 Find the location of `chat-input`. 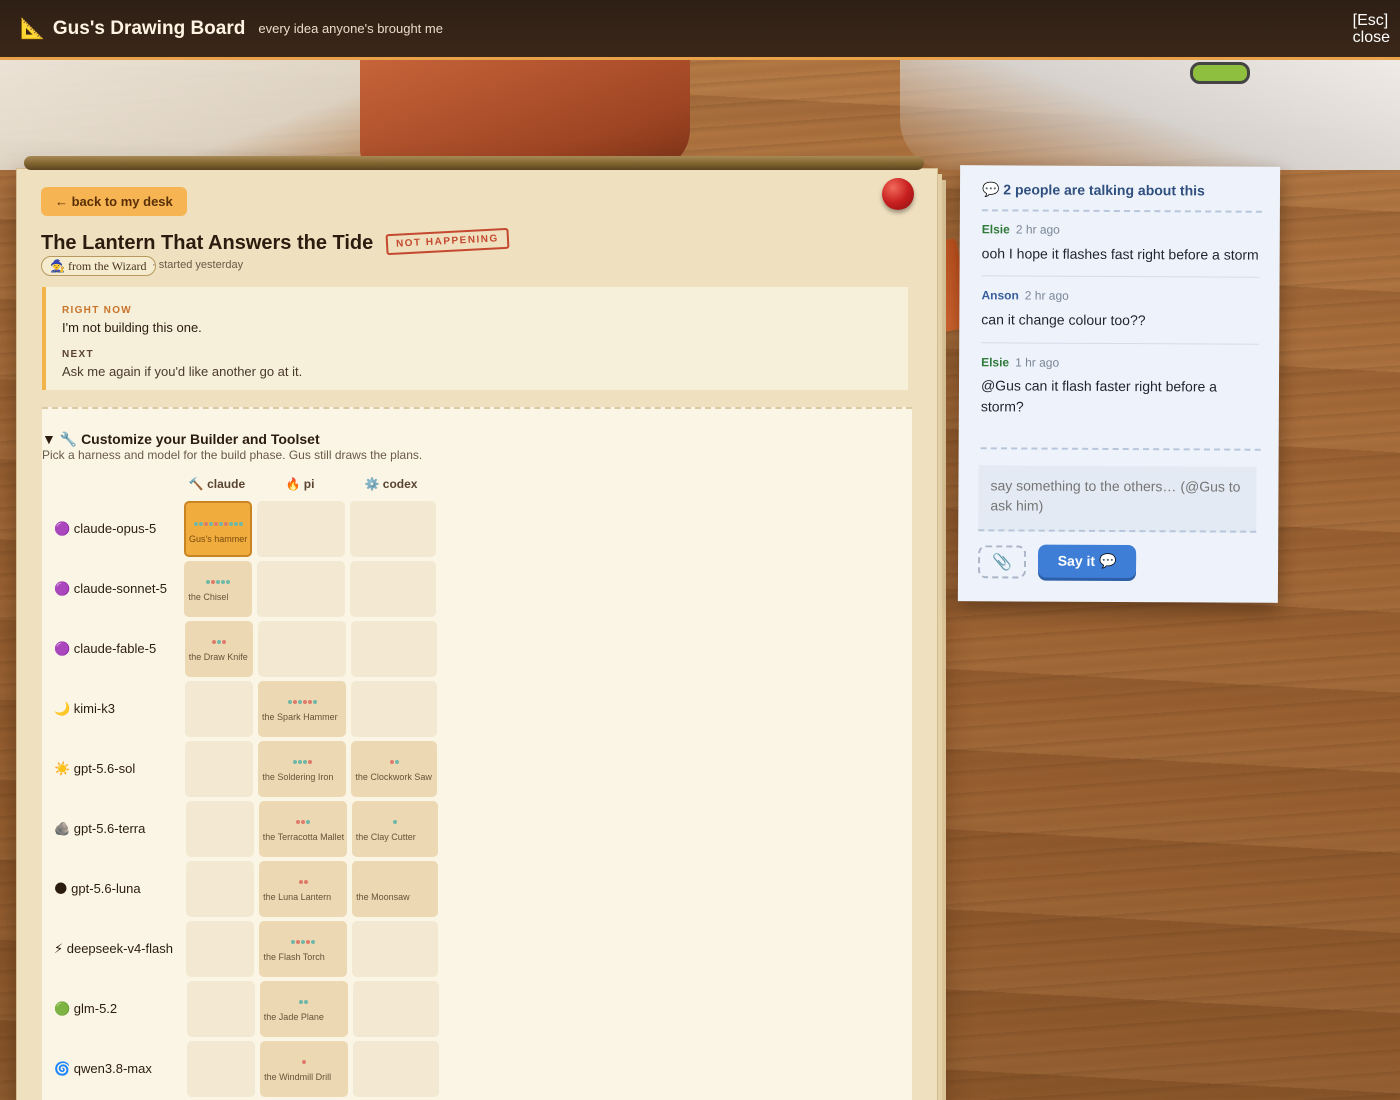

chat-input is located at coordinates (1117, 499).